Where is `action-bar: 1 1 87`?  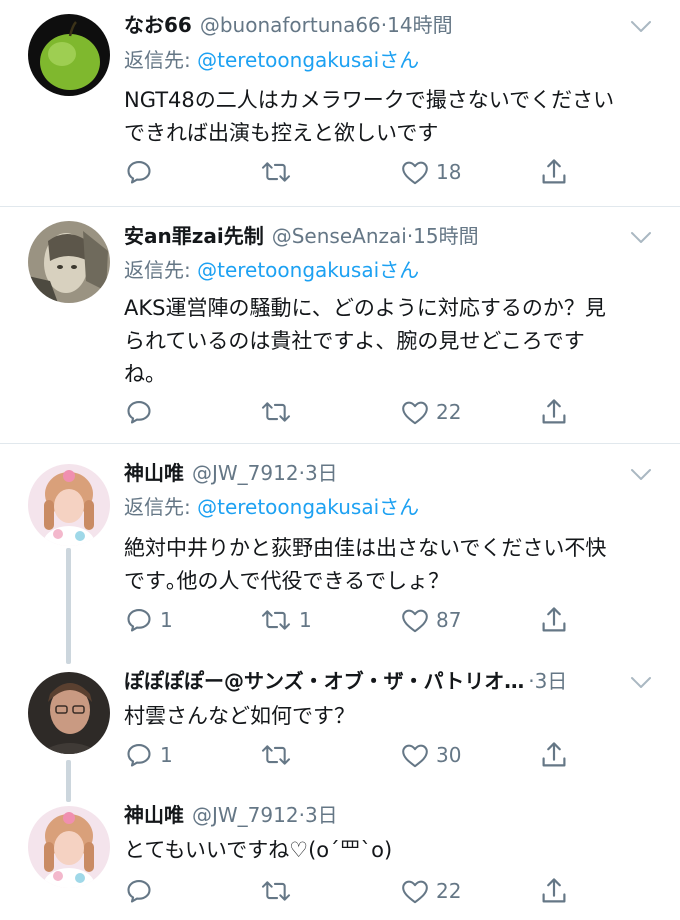 action-bar: 1 1 87 is located at coordinates (349, 620).